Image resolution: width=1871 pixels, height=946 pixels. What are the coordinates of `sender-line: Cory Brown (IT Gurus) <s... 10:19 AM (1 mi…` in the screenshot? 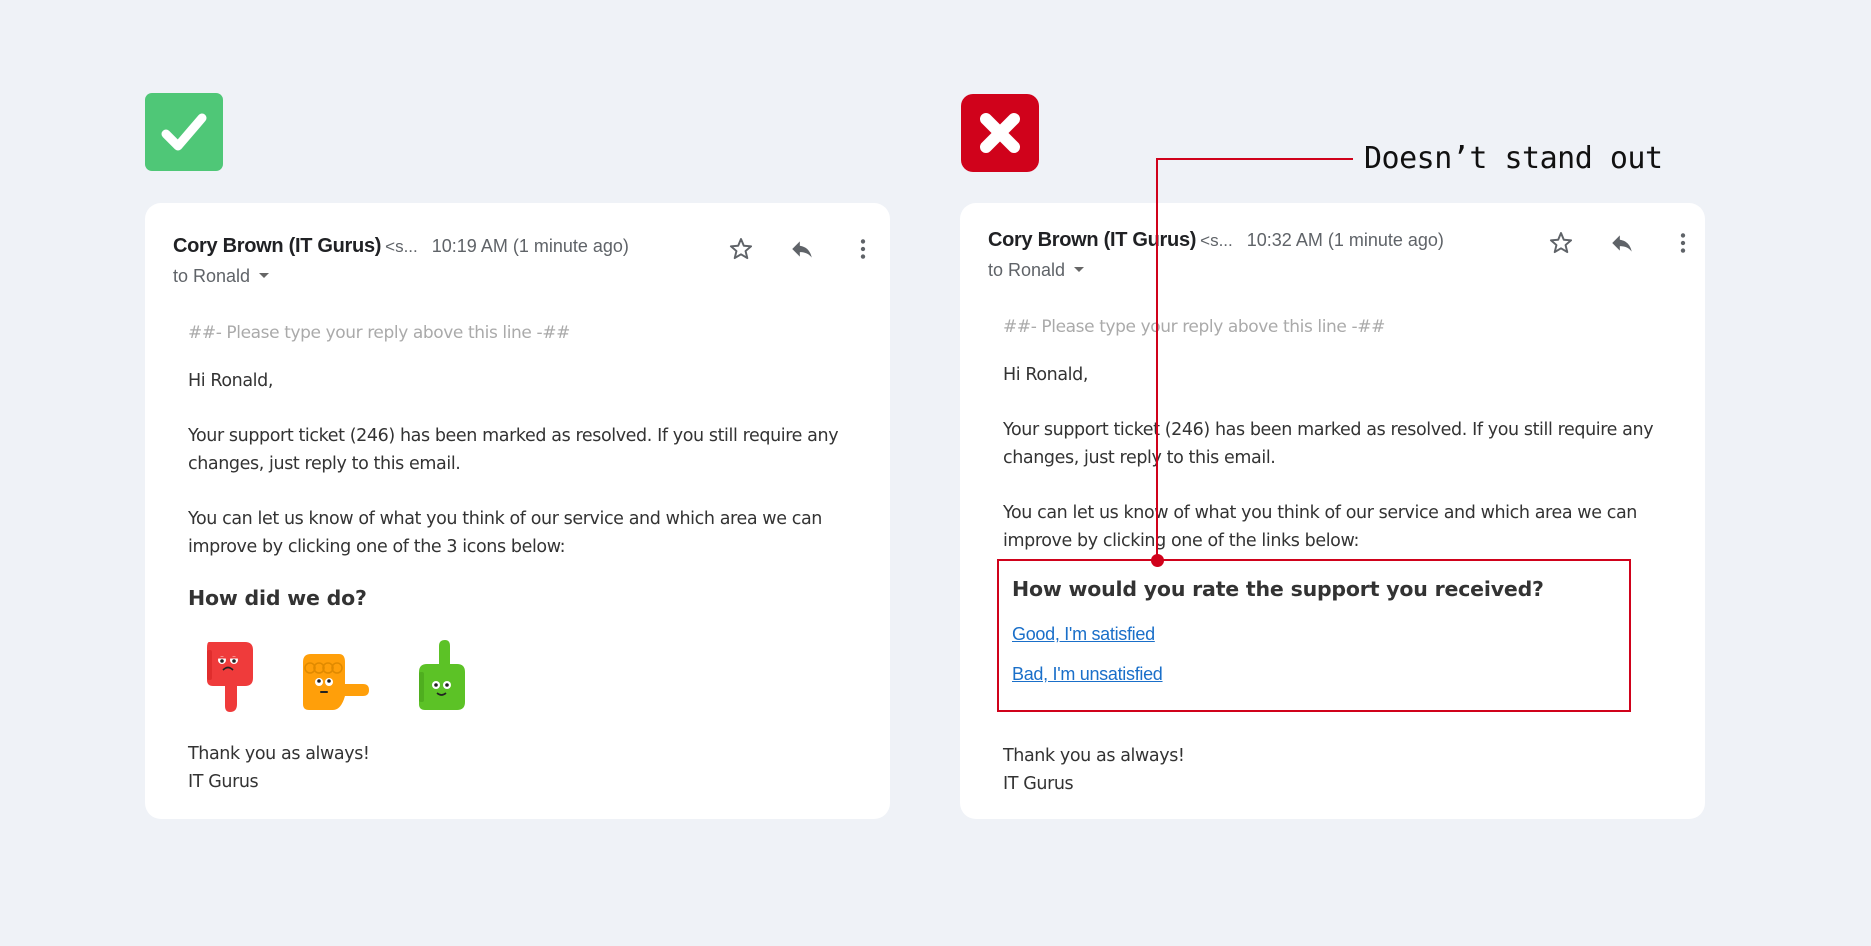 It's located at (401, 246).